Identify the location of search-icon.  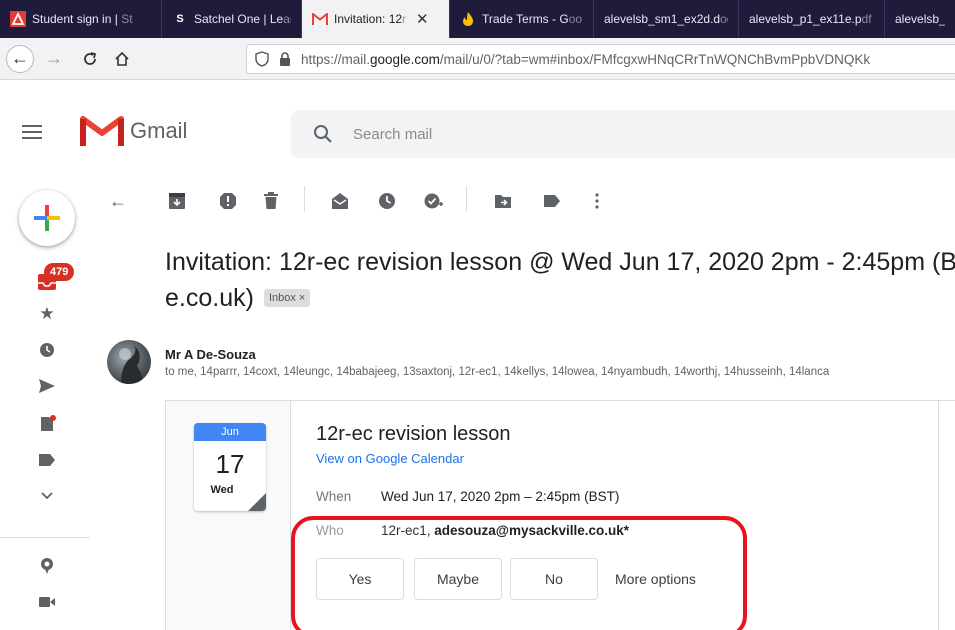
(323, 134).